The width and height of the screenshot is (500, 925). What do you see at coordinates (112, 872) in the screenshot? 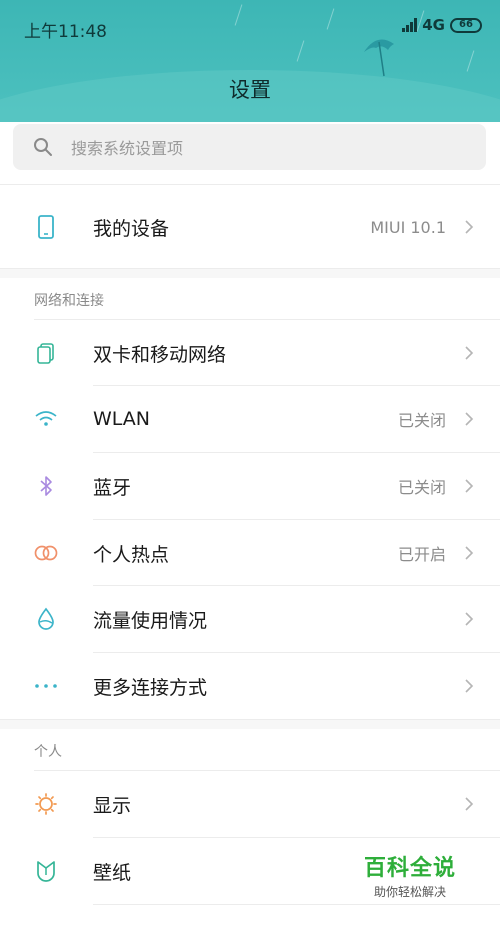
I see `wallpaper-label: 壁纸` at bounding box center [112, 872].